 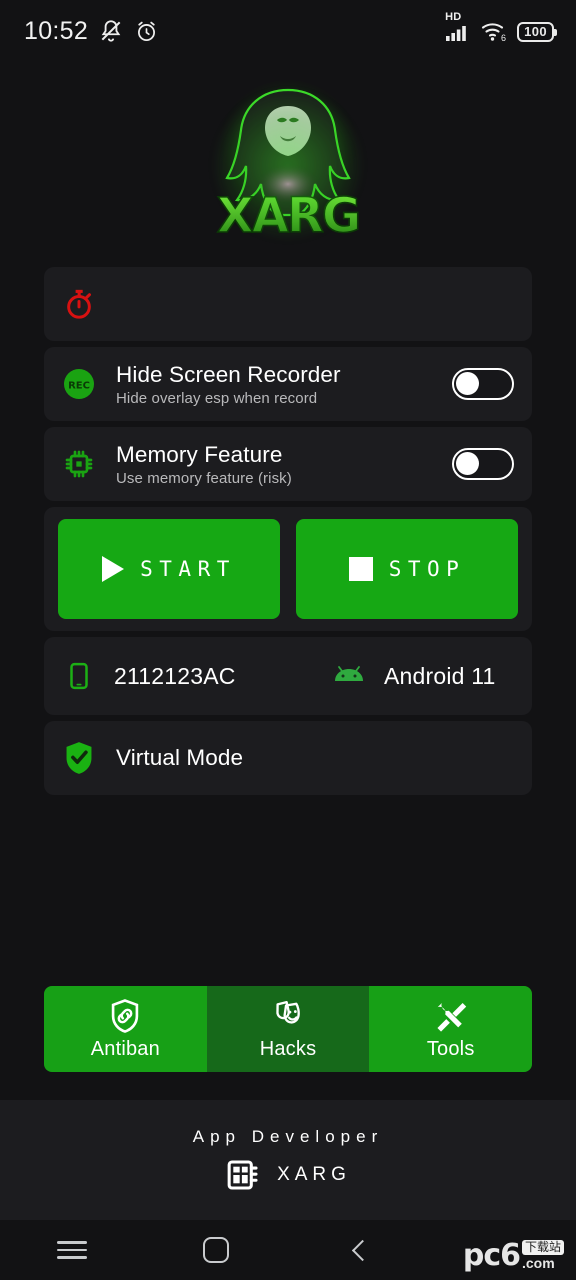 I want to click on shield-link-icon, so click(x=125, y=1015).